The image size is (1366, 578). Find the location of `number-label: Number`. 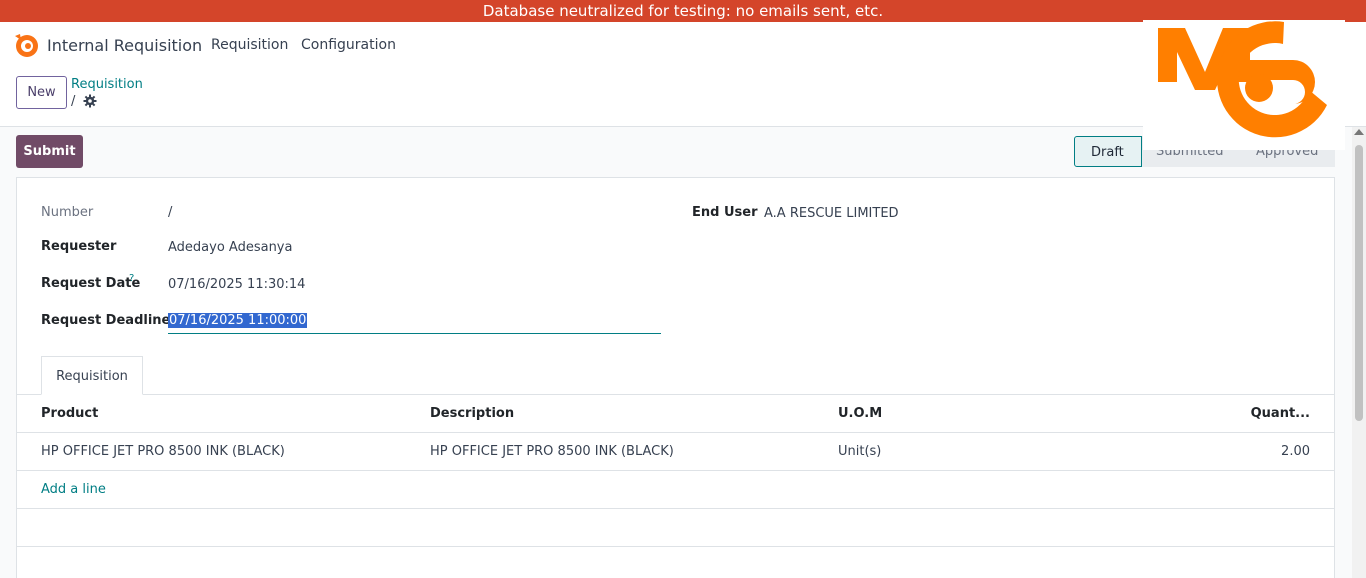

number-label: Number is located at coordinates (67, 212).